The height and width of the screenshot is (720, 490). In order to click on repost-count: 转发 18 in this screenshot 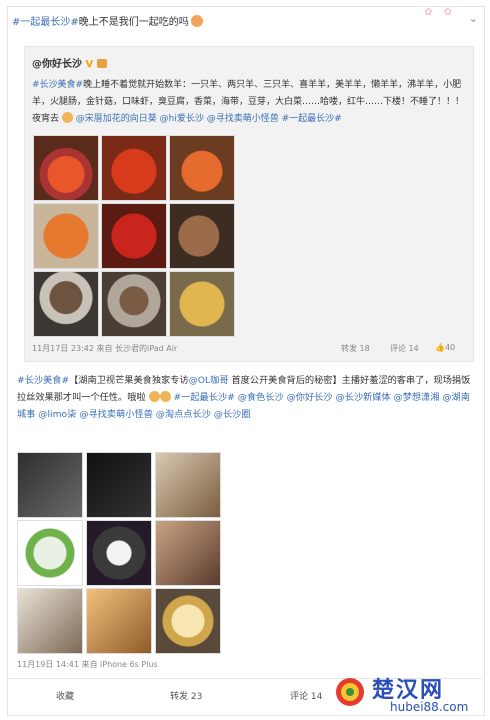, I will do `click(355, 348)`.